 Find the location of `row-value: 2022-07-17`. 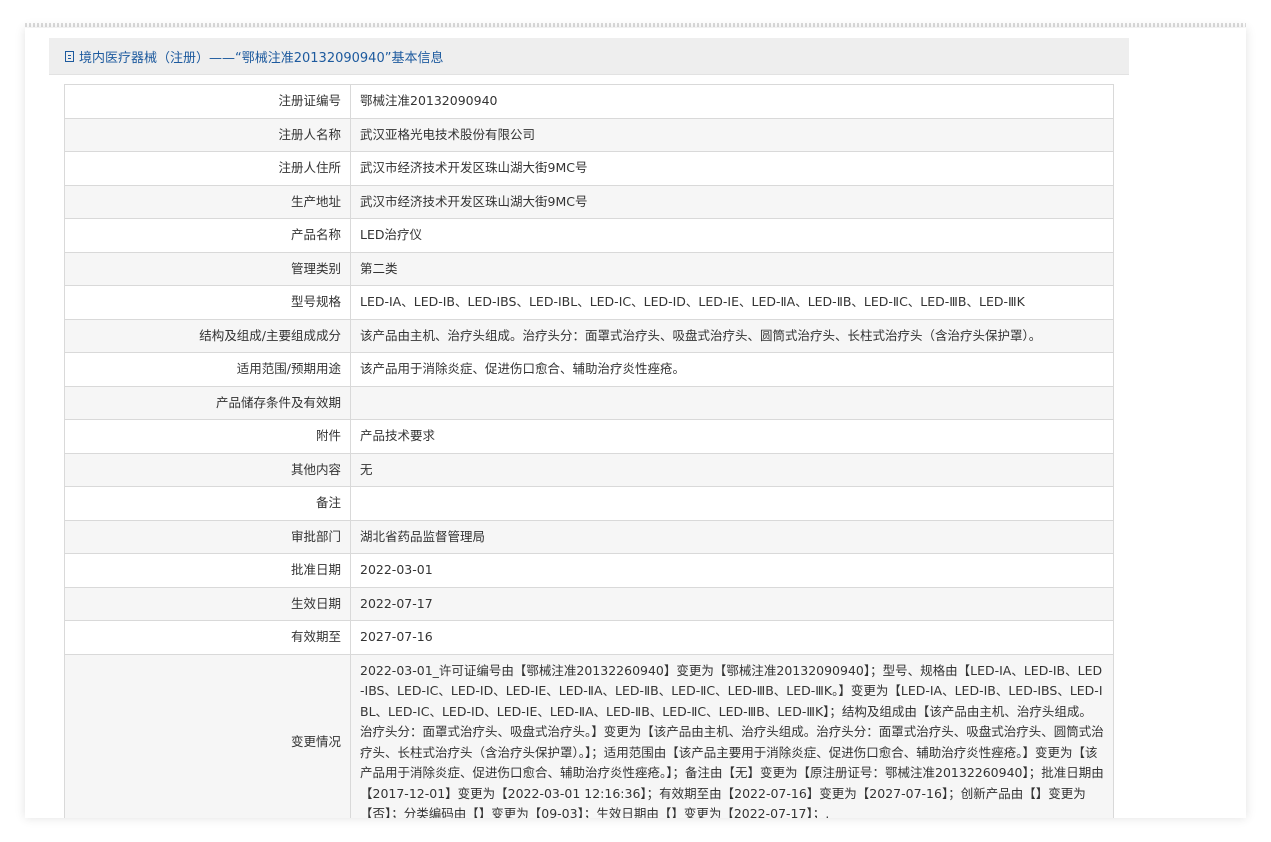

row-value: 2022-07-17 is located at coordinates (732, 603).